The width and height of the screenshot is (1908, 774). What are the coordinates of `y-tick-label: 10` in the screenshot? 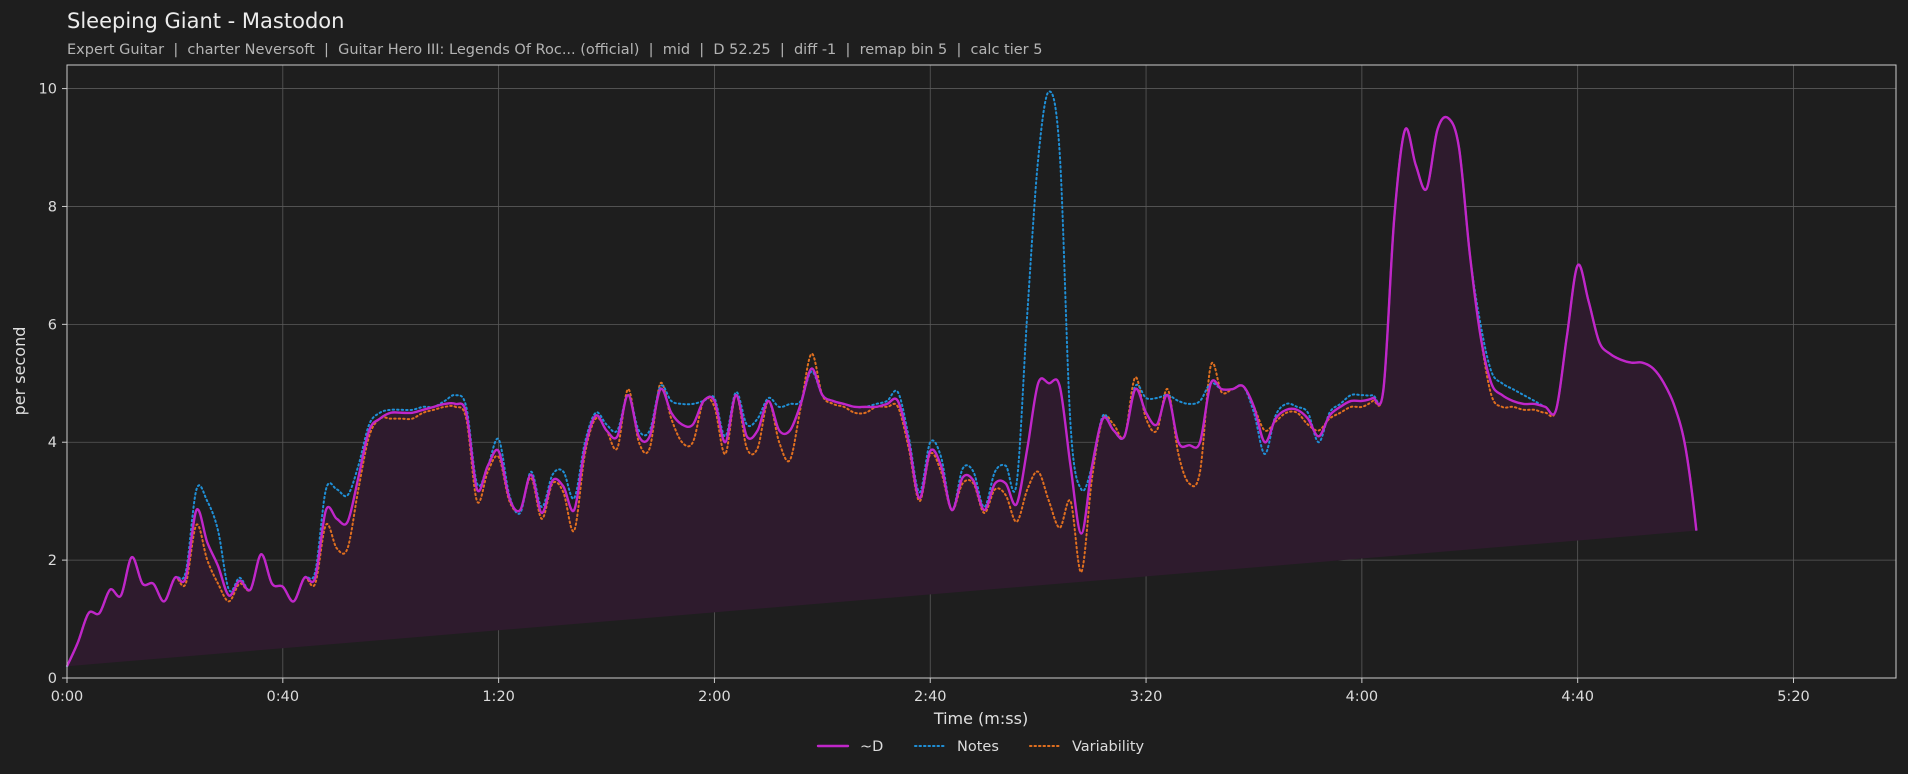 It's located at (48, 90).